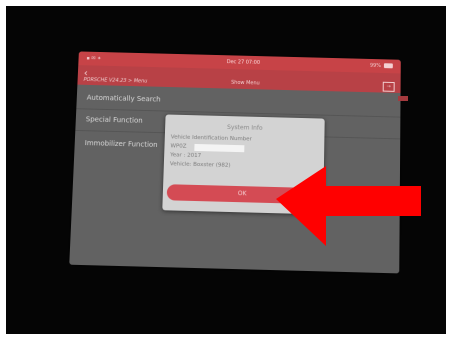 The image size is (451, 339). Describe the element at coordinates (388, 86) in the screenshot. I see `exit-icon: →` at that location.